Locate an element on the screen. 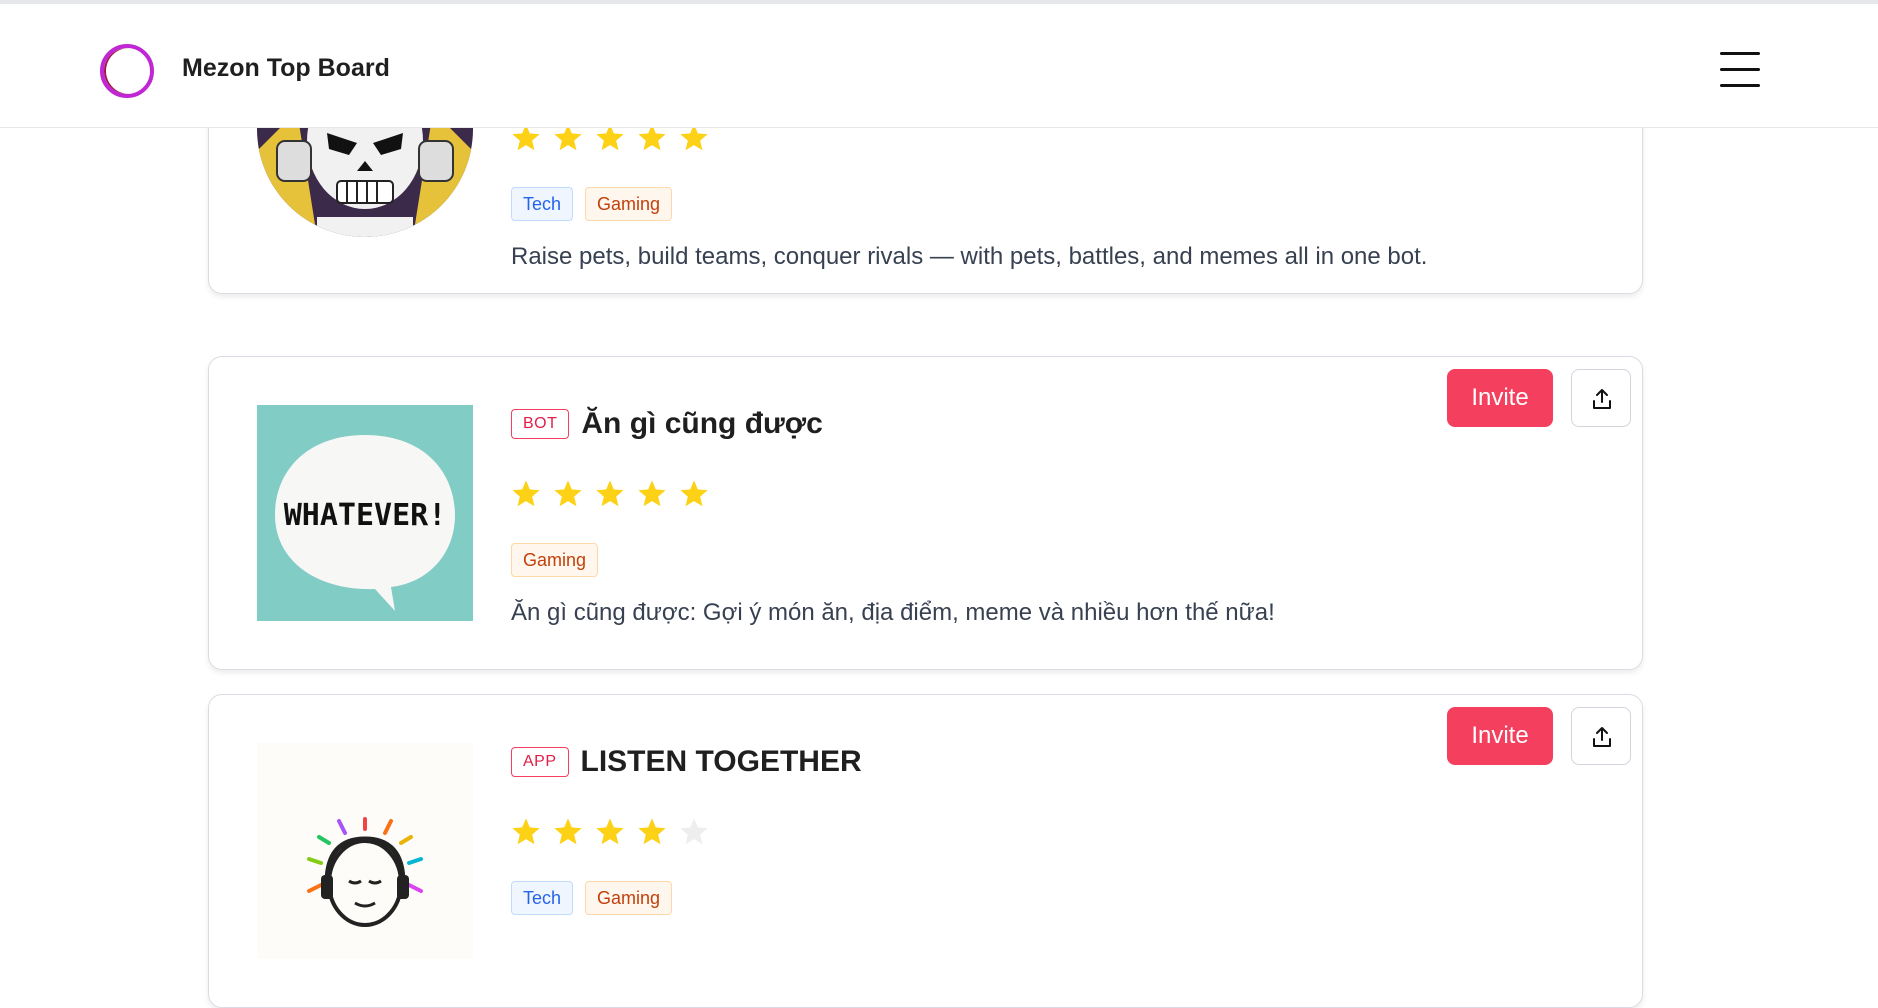  title-row: BOT Ăn gì cũng được is located at coordinates (667, 424).